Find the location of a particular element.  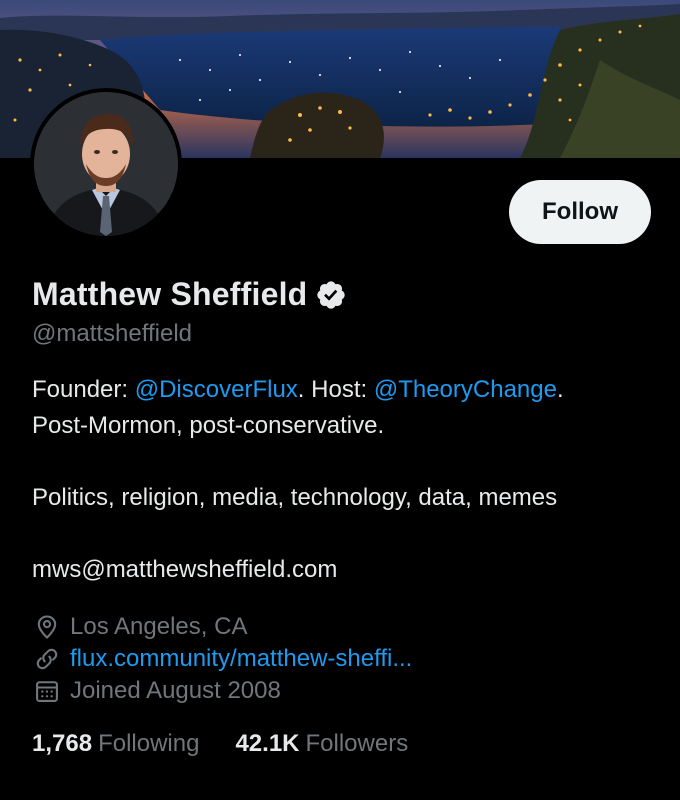

following-count: 1,768 is located at coordinates (62, 743).